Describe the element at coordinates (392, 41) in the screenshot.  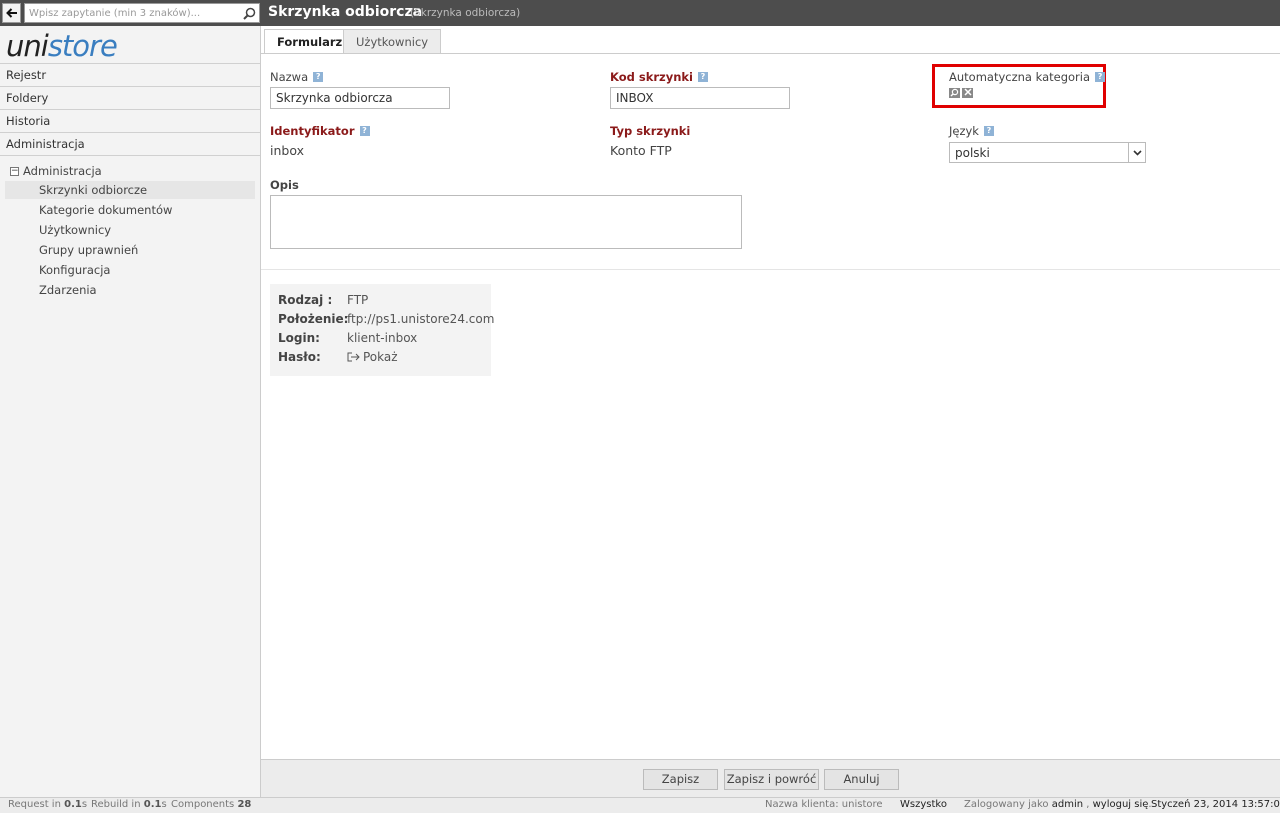
I see `tab-uzytkownicy: Użytkownicy` at that location.